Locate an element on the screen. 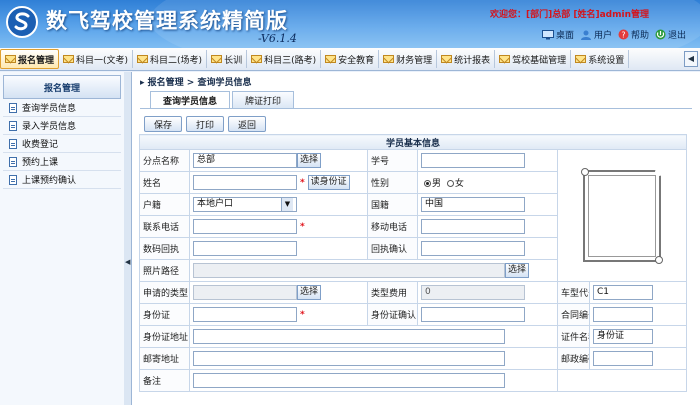 This screenshot has height=405, width=700. photo-frame-icon is located at coordinates (622, 215).